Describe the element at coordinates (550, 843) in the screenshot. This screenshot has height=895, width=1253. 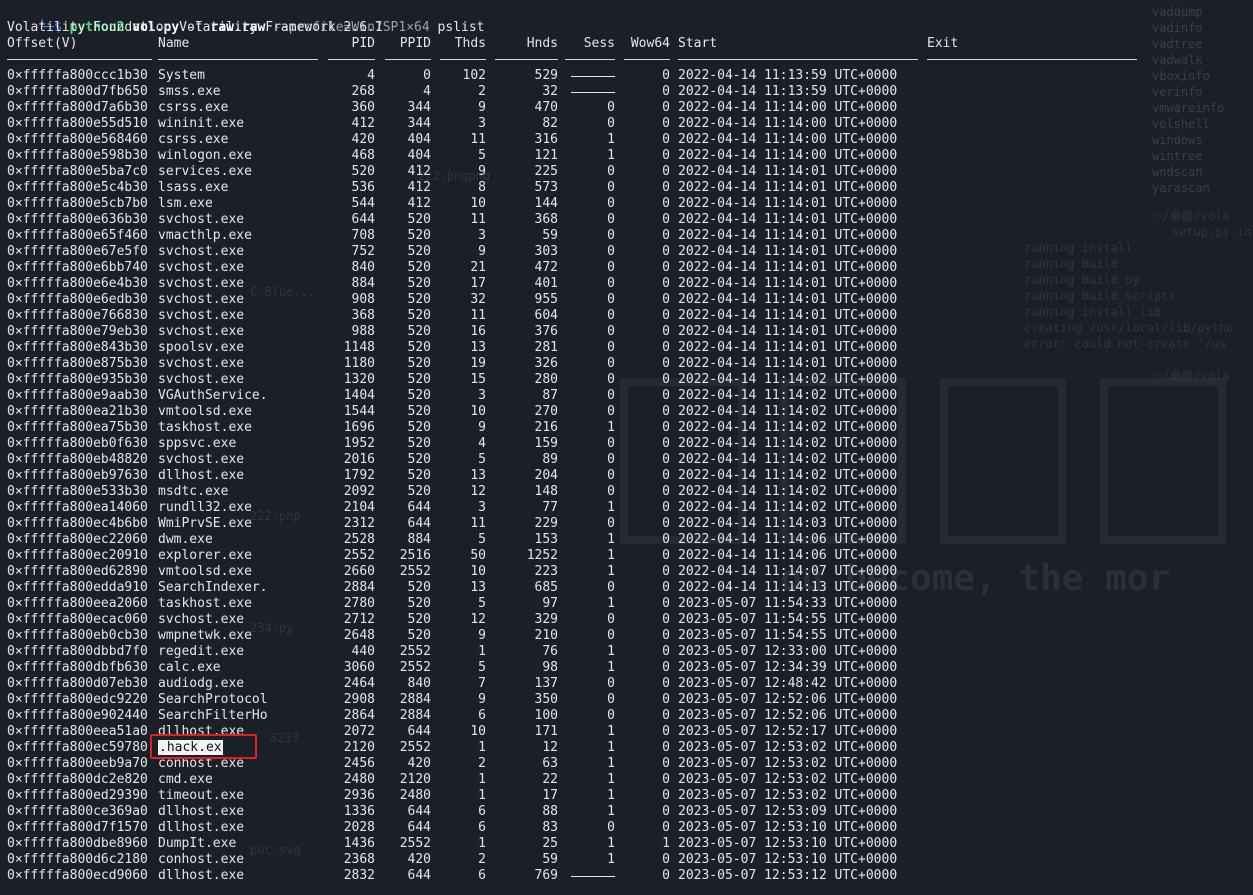
I see `cell-hnds: 25` at that location.